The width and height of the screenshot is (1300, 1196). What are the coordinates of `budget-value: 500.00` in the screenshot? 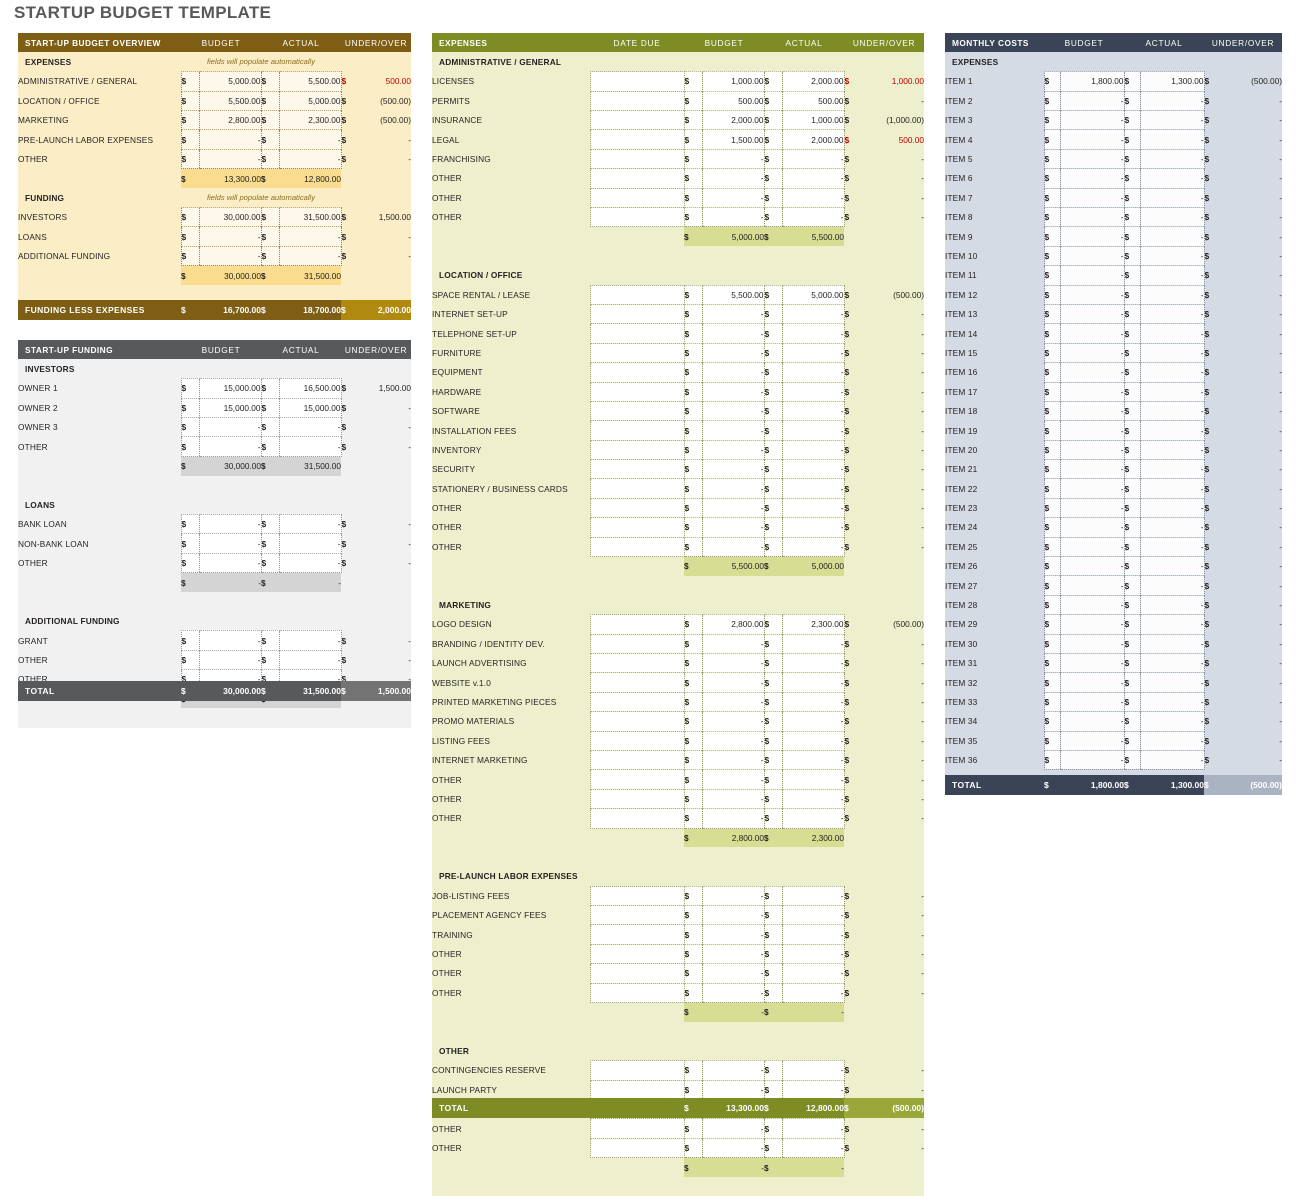 It's located at (732, 100).